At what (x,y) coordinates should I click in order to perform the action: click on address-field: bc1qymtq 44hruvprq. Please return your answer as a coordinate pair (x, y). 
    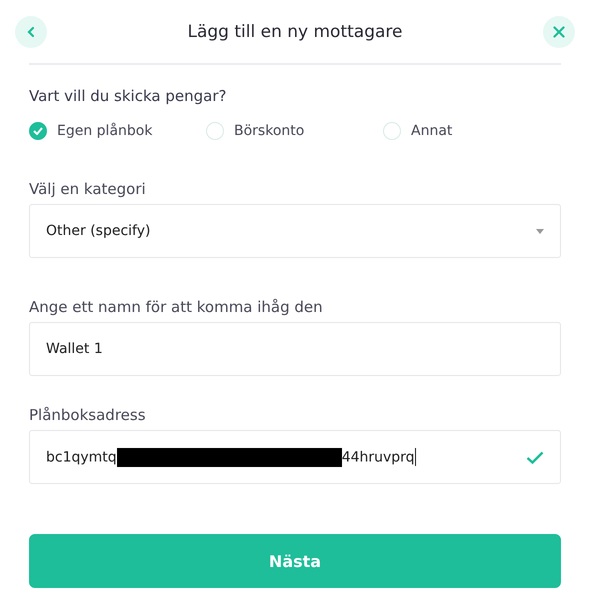
    Looking at the image, I should click on (295, 457).